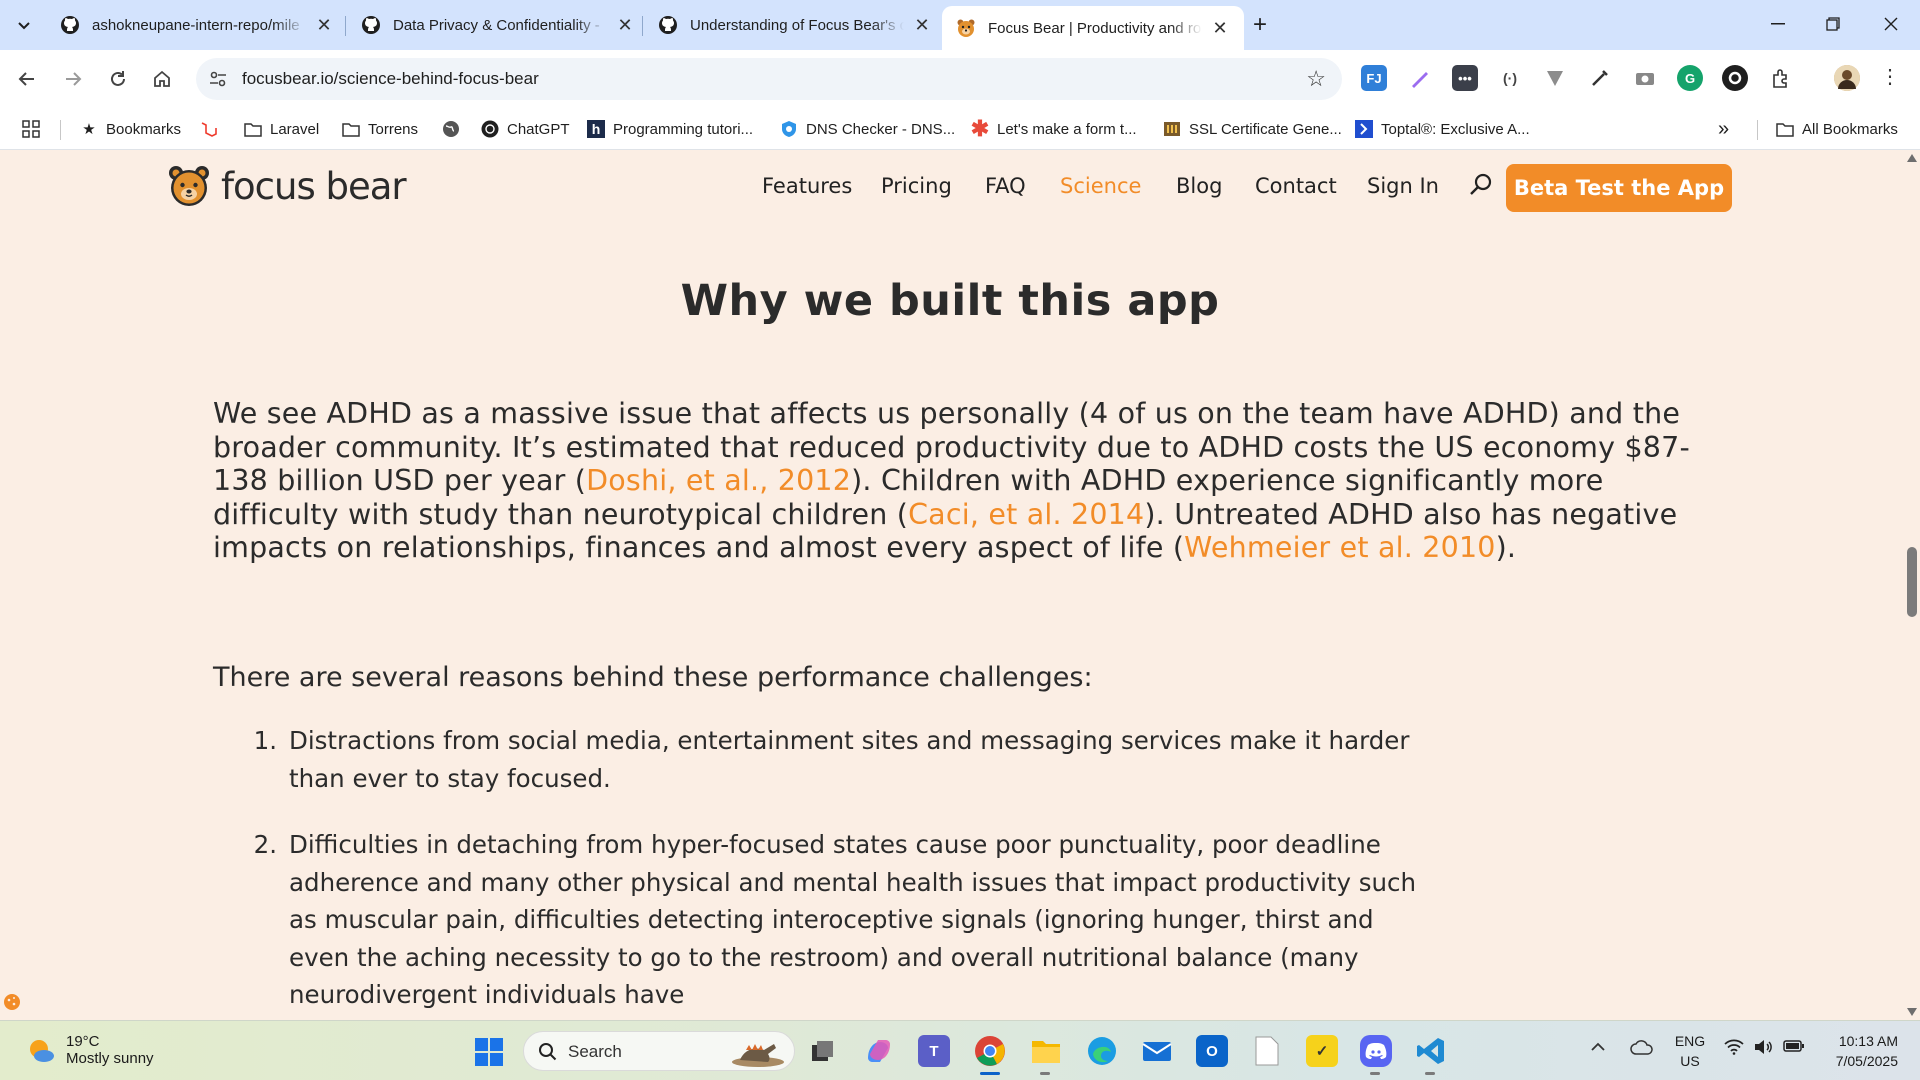  I want to click on extension-code-icon: (·), so click(1510, 78).